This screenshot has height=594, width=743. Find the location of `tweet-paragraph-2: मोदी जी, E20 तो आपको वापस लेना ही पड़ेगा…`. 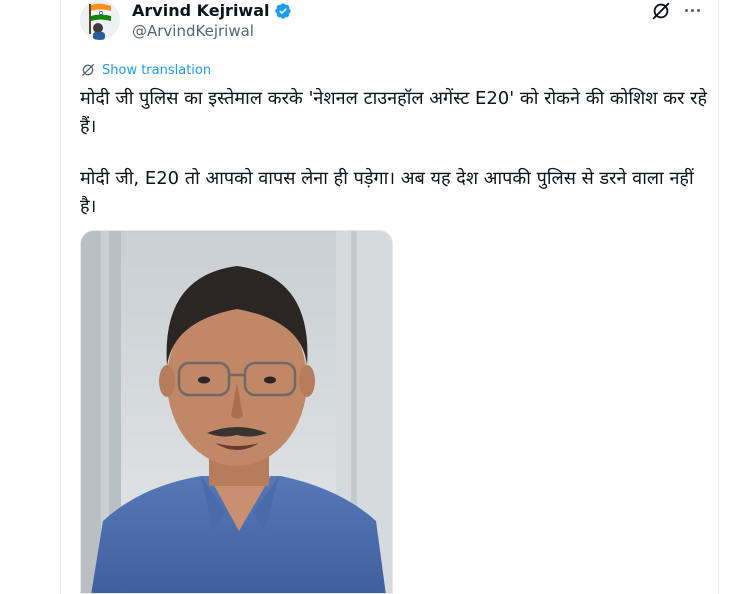

tweet-paragraph-2: मोदी जी, E20 तो आपको वापस लेना ही पड़ेगा… is located at coordinates (387, 192).